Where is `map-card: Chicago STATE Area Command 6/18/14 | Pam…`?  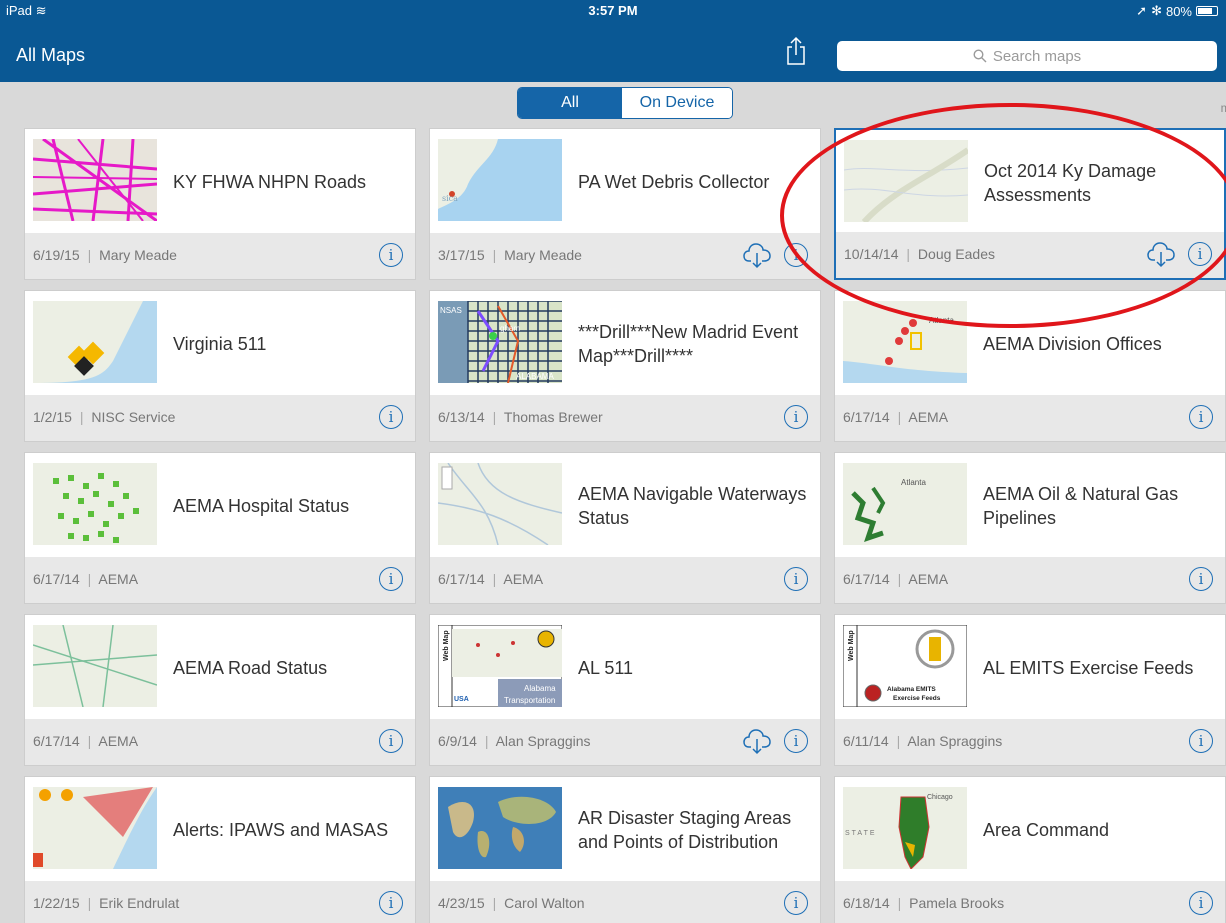 map-card: Chicago STATE Area Command 6/18/14 | Pam… is located at coordinates (1030, 849).